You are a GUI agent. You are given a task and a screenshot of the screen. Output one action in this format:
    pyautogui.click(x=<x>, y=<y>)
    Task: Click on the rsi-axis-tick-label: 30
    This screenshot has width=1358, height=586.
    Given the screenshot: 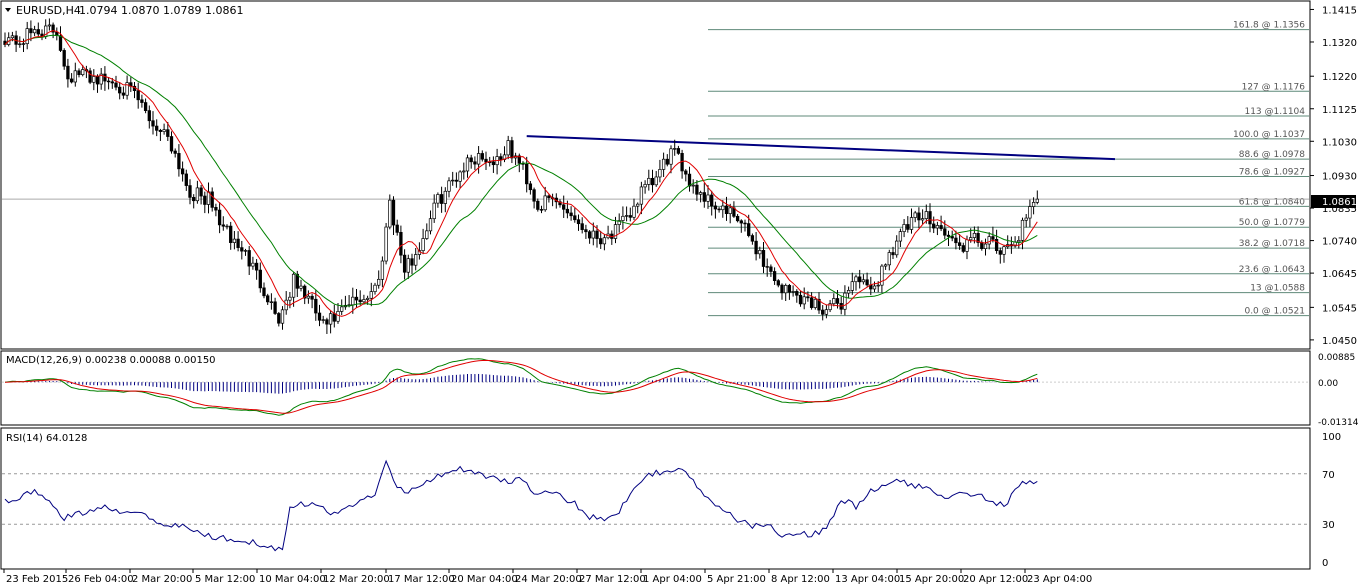 What is the action you would take?
    pyautogui.click(x=1328, y=525)
    